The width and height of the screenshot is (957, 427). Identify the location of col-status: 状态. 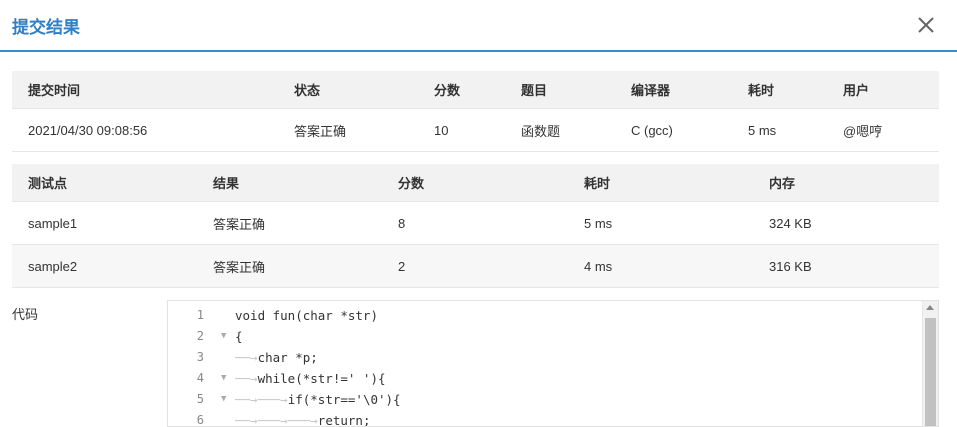
(348, 90).